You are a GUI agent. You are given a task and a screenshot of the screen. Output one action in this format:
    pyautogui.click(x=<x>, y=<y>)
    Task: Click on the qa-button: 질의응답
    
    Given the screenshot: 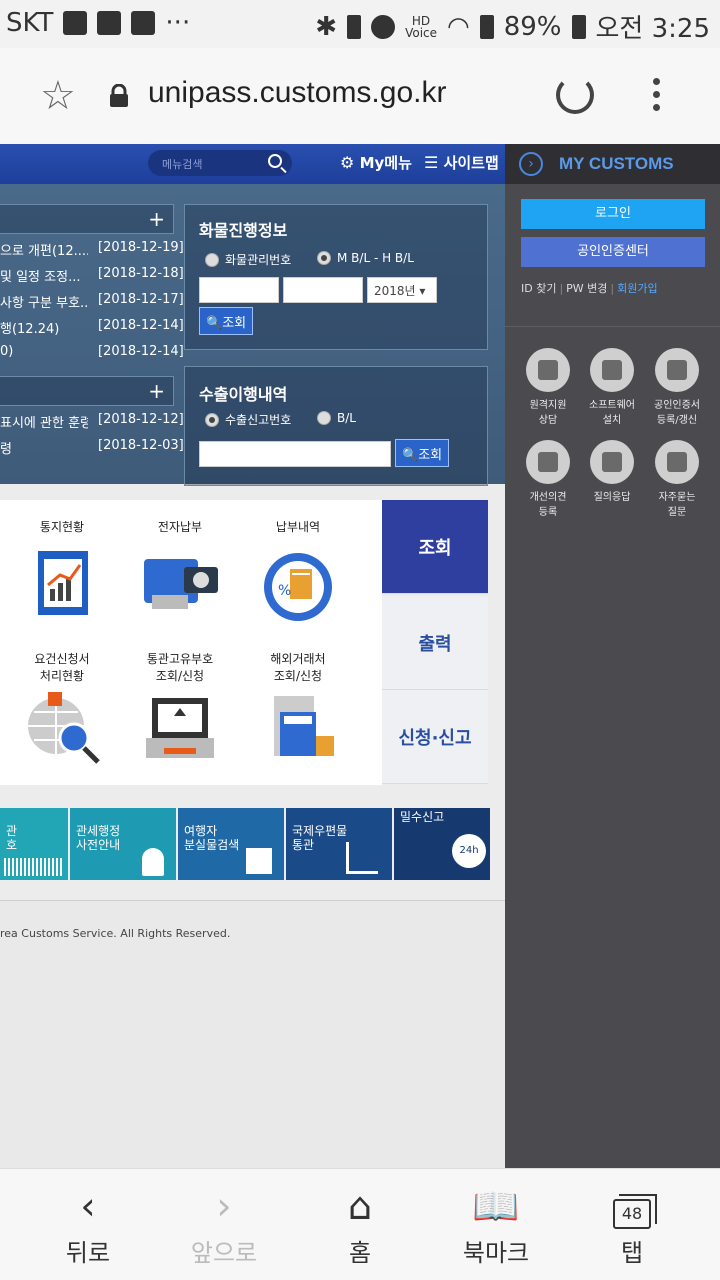 What is the action you would take?
    pyautogui.click(x=612, y=472)
    